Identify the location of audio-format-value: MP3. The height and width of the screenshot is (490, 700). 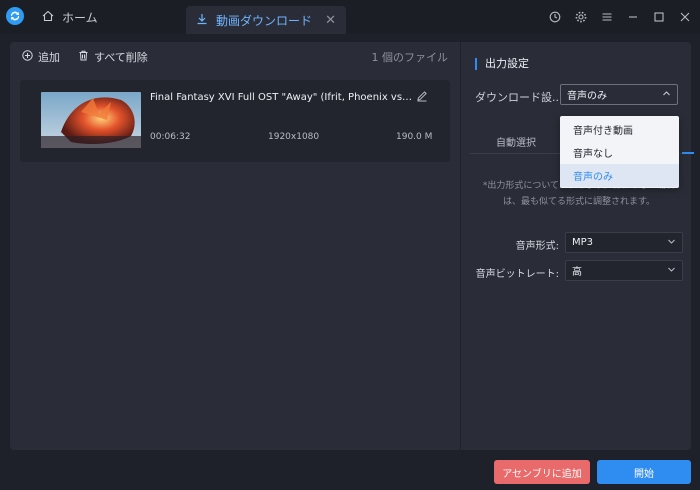
(583, 242).